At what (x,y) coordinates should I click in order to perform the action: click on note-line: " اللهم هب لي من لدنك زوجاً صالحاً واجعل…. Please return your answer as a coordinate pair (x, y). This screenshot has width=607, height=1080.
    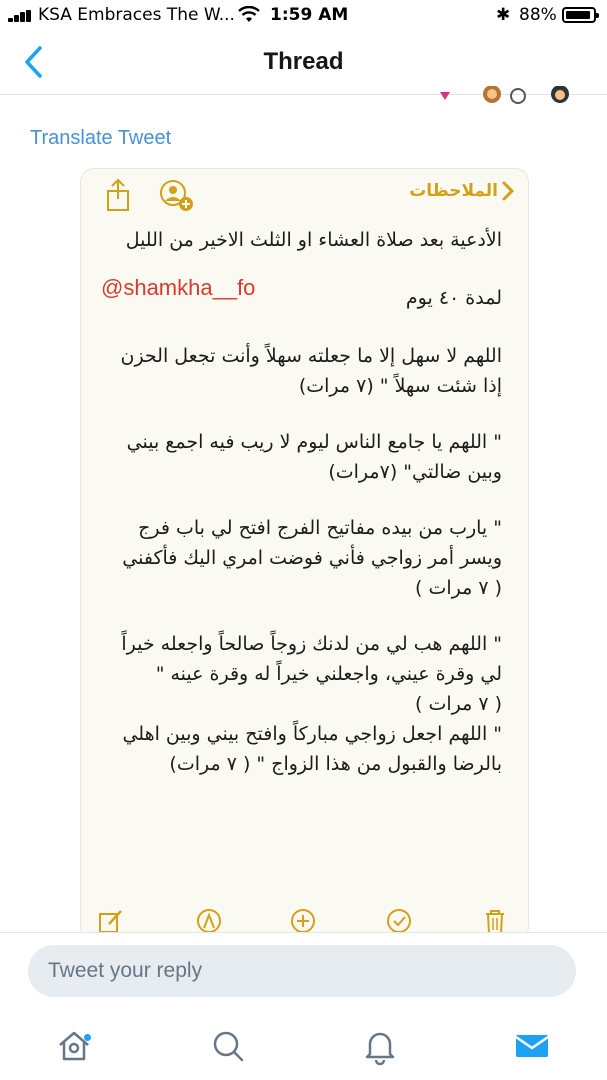
    Looking at the image, I should click on (311, 644).